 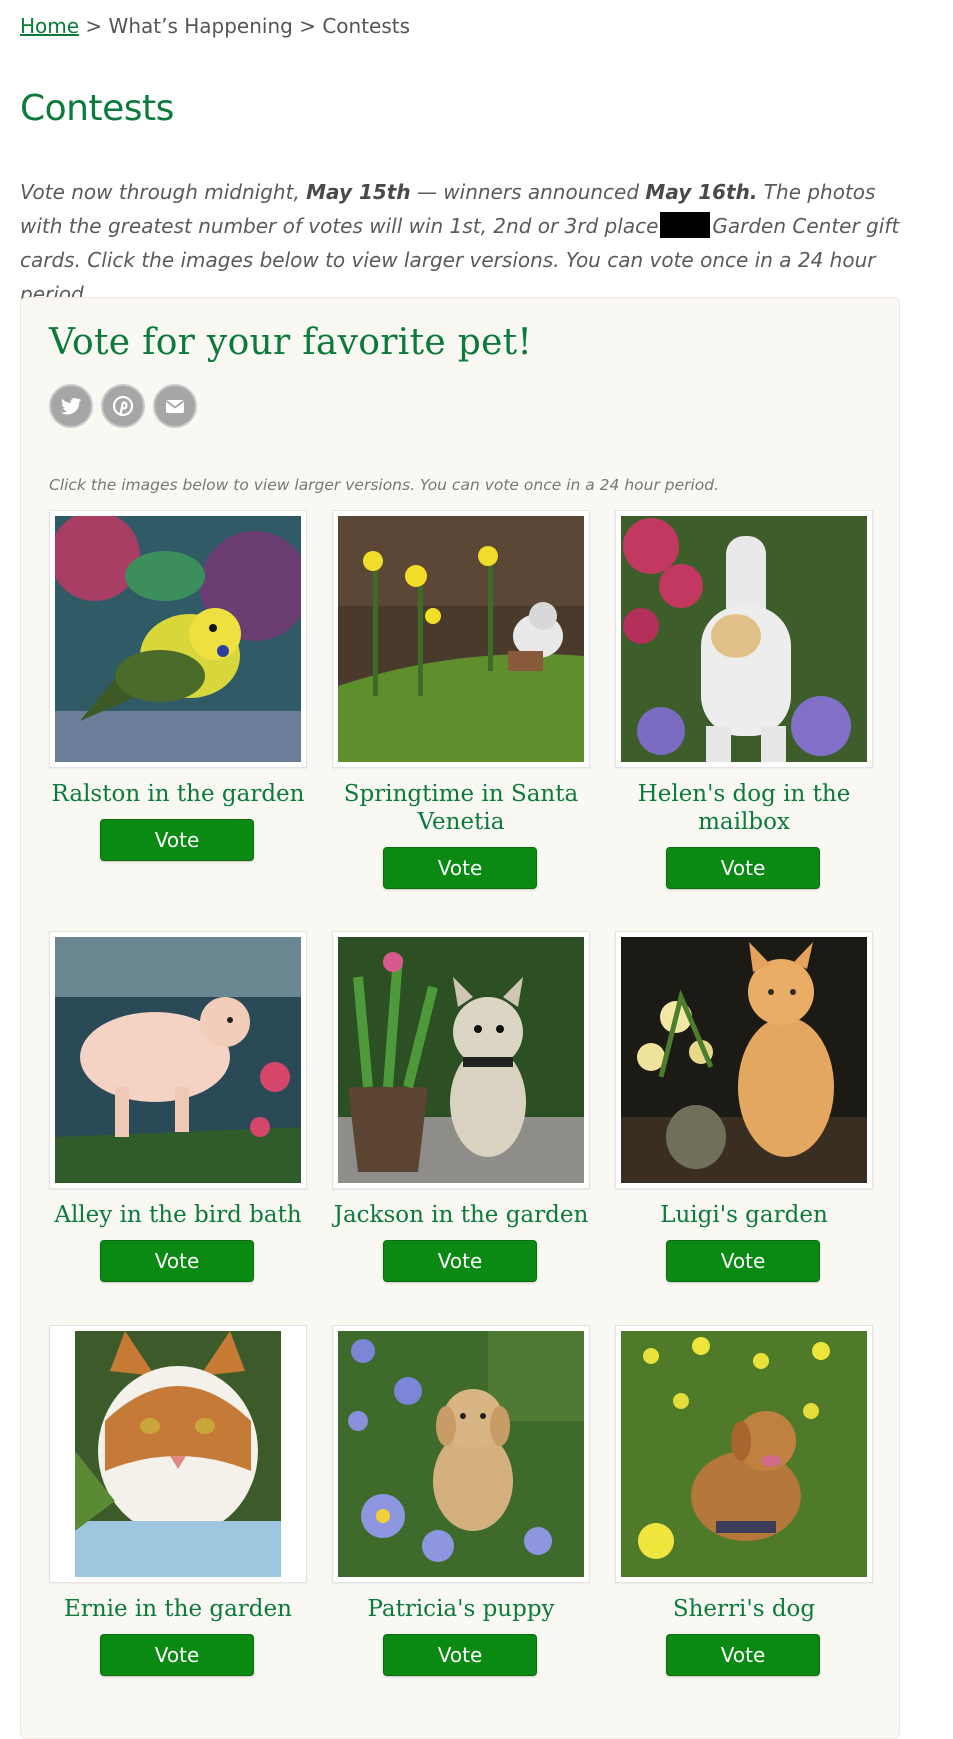 What do you see at coordinates (461, 808) in the screenshot?
I see `entry-caption: Springtime in Santa Venetia` at bounding box center [461, 808].